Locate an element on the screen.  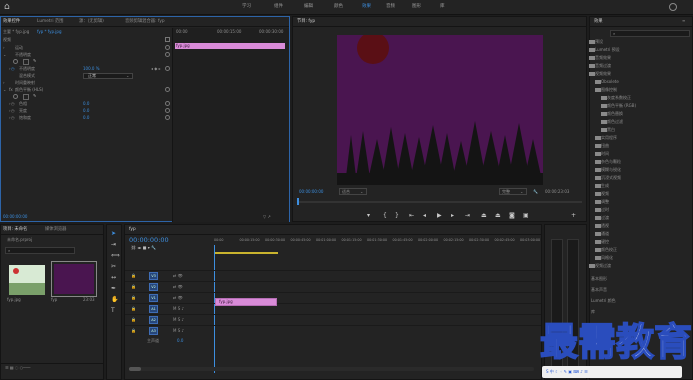
export-frame-icon: ◙ is located at coordinates (512, 216).